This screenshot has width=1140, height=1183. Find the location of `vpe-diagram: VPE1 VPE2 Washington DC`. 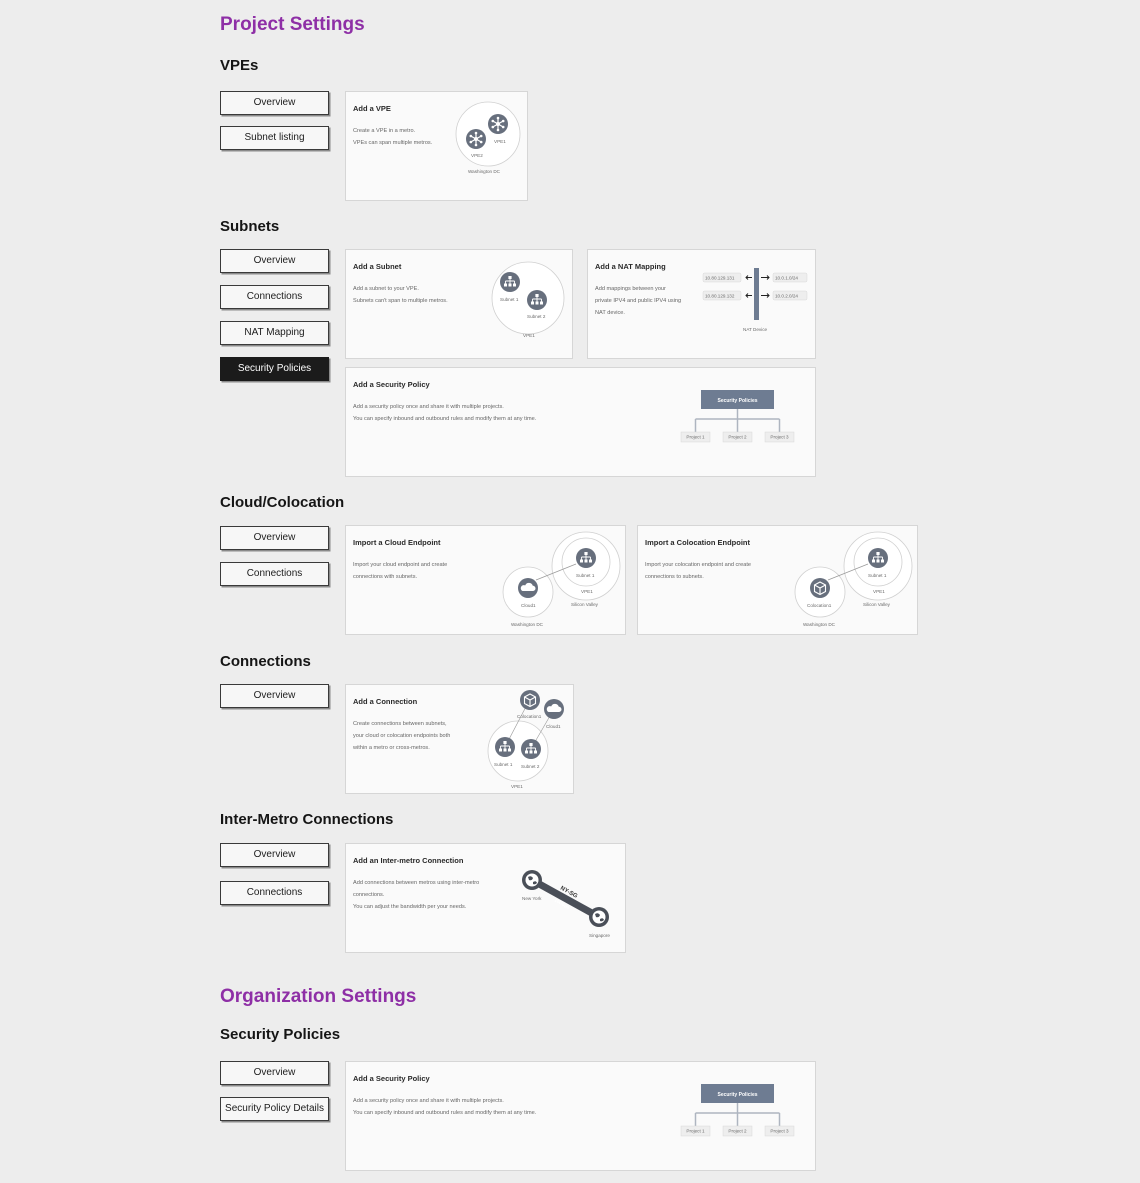

vpe-diagram: VPE1 VPE2 Washington DC is located at coordinates (488, 137).